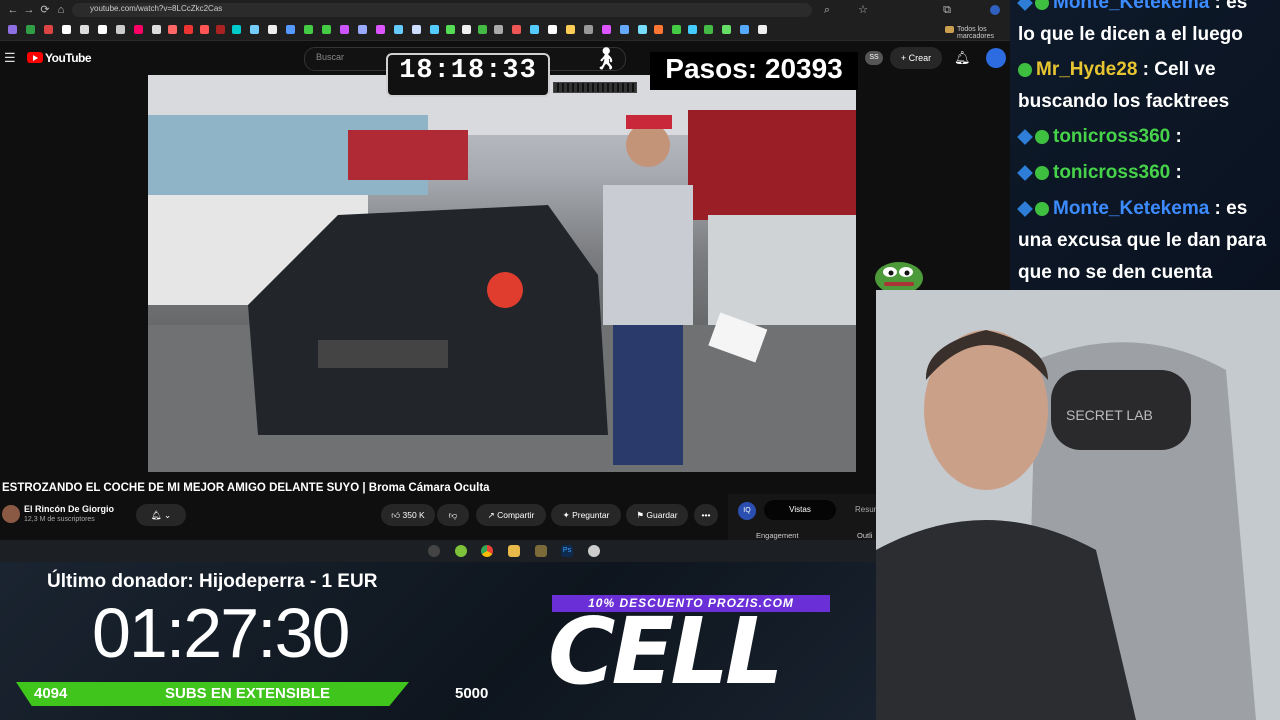 Image resolution: width=1280 pixels, height=720 pixels. I want to click on zoom-icon: ⌕, so click(827, 10).